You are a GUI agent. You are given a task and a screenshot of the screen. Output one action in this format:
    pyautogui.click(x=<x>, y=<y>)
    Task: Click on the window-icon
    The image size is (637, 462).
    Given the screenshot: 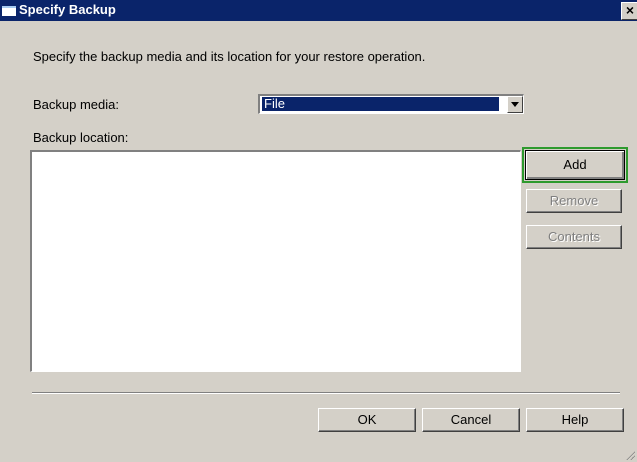 What is the action you would take?
    pyautogui.click(x=9, y=11)
    